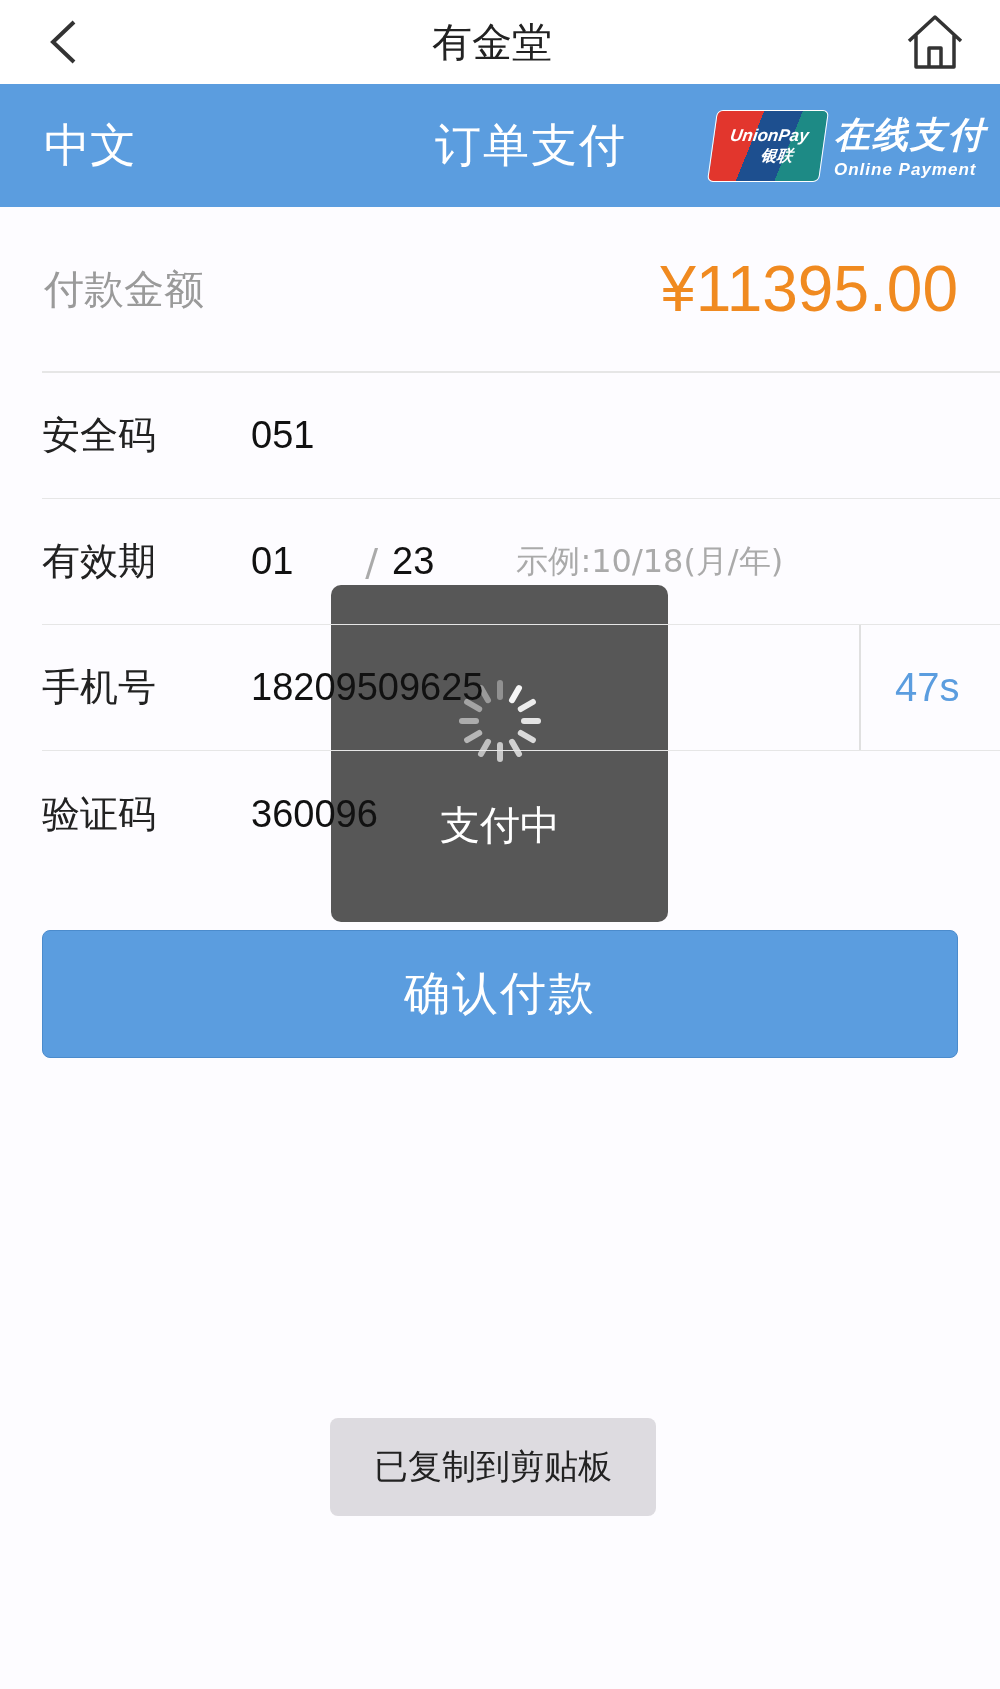 The image size is (1000, 1689). I want to click on logo-text: 银联, so click(777, 155).